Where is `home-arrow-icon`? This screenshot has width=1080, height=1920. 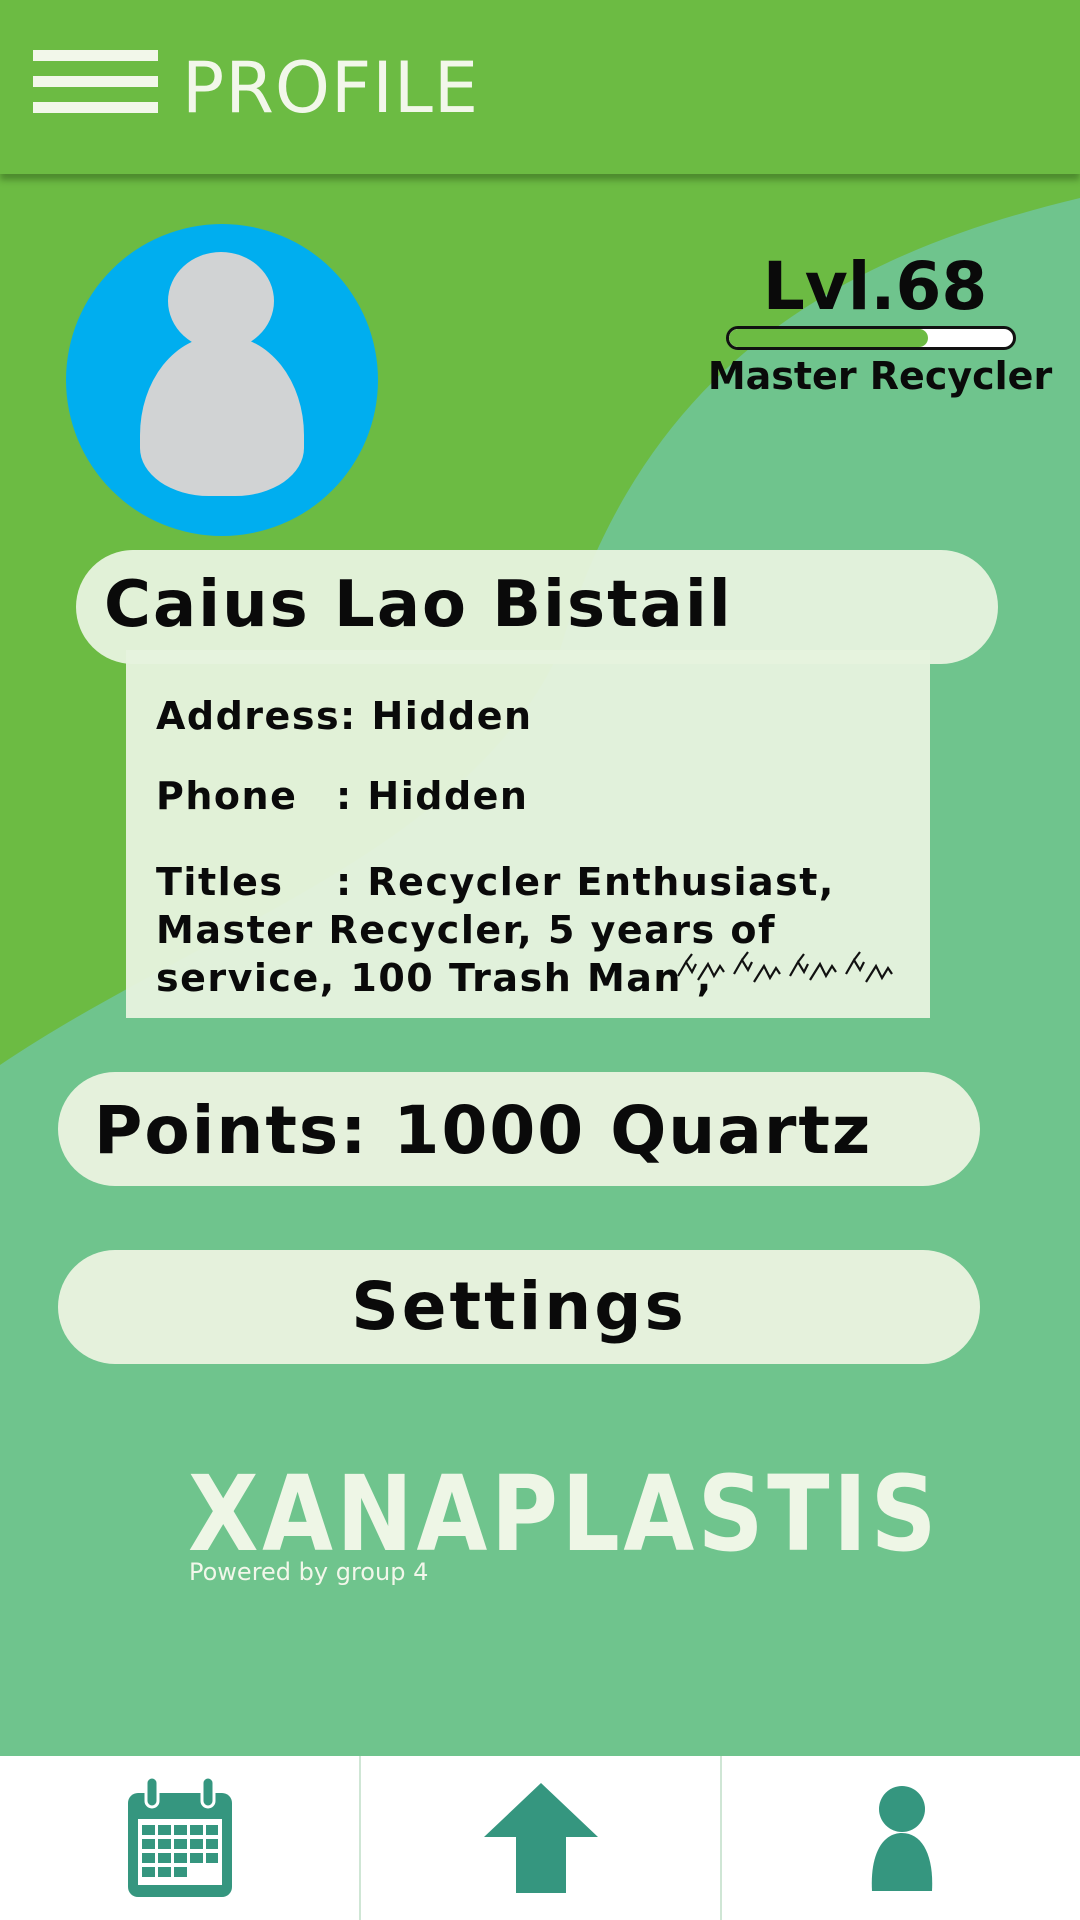
home-arrow-icon is located at coordinates (540, 1838).